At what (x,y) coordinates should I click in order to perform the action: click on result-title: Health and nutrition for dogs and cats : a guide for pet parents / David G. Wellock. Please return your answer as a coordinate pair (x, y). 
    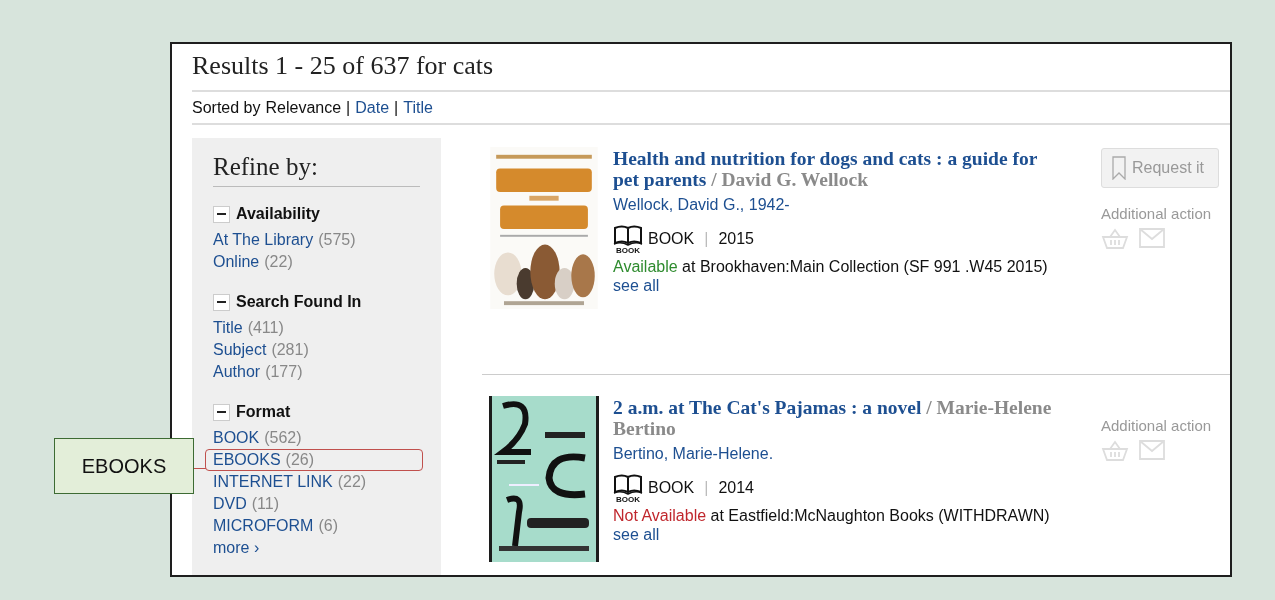
    Looking at the image, I should click on (833, 168).